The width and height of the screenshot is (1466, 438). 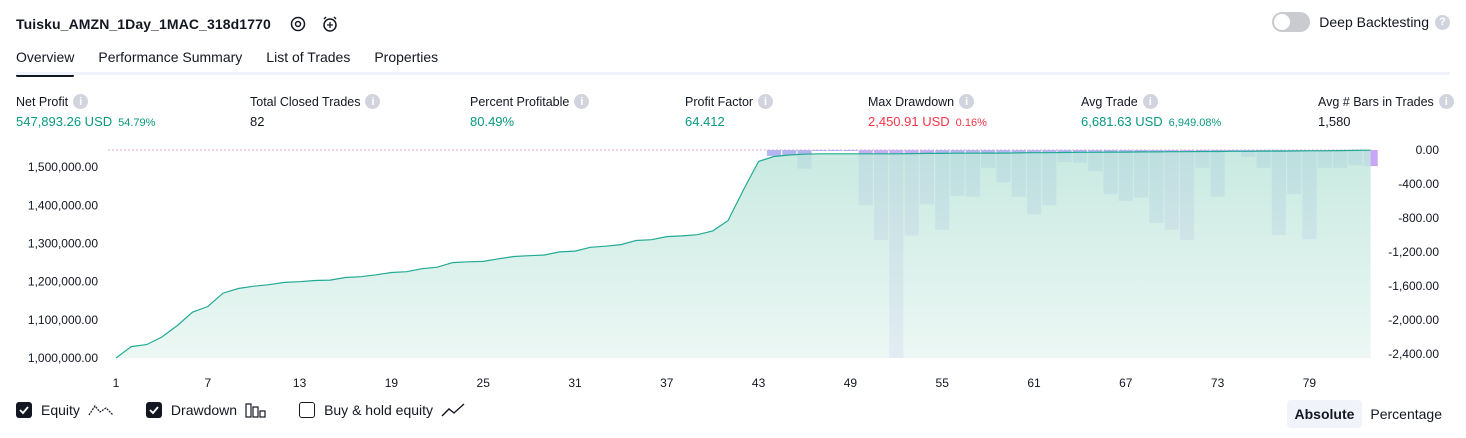 I want to click on x-tick-label: 73, so click(x=1218, y=383).